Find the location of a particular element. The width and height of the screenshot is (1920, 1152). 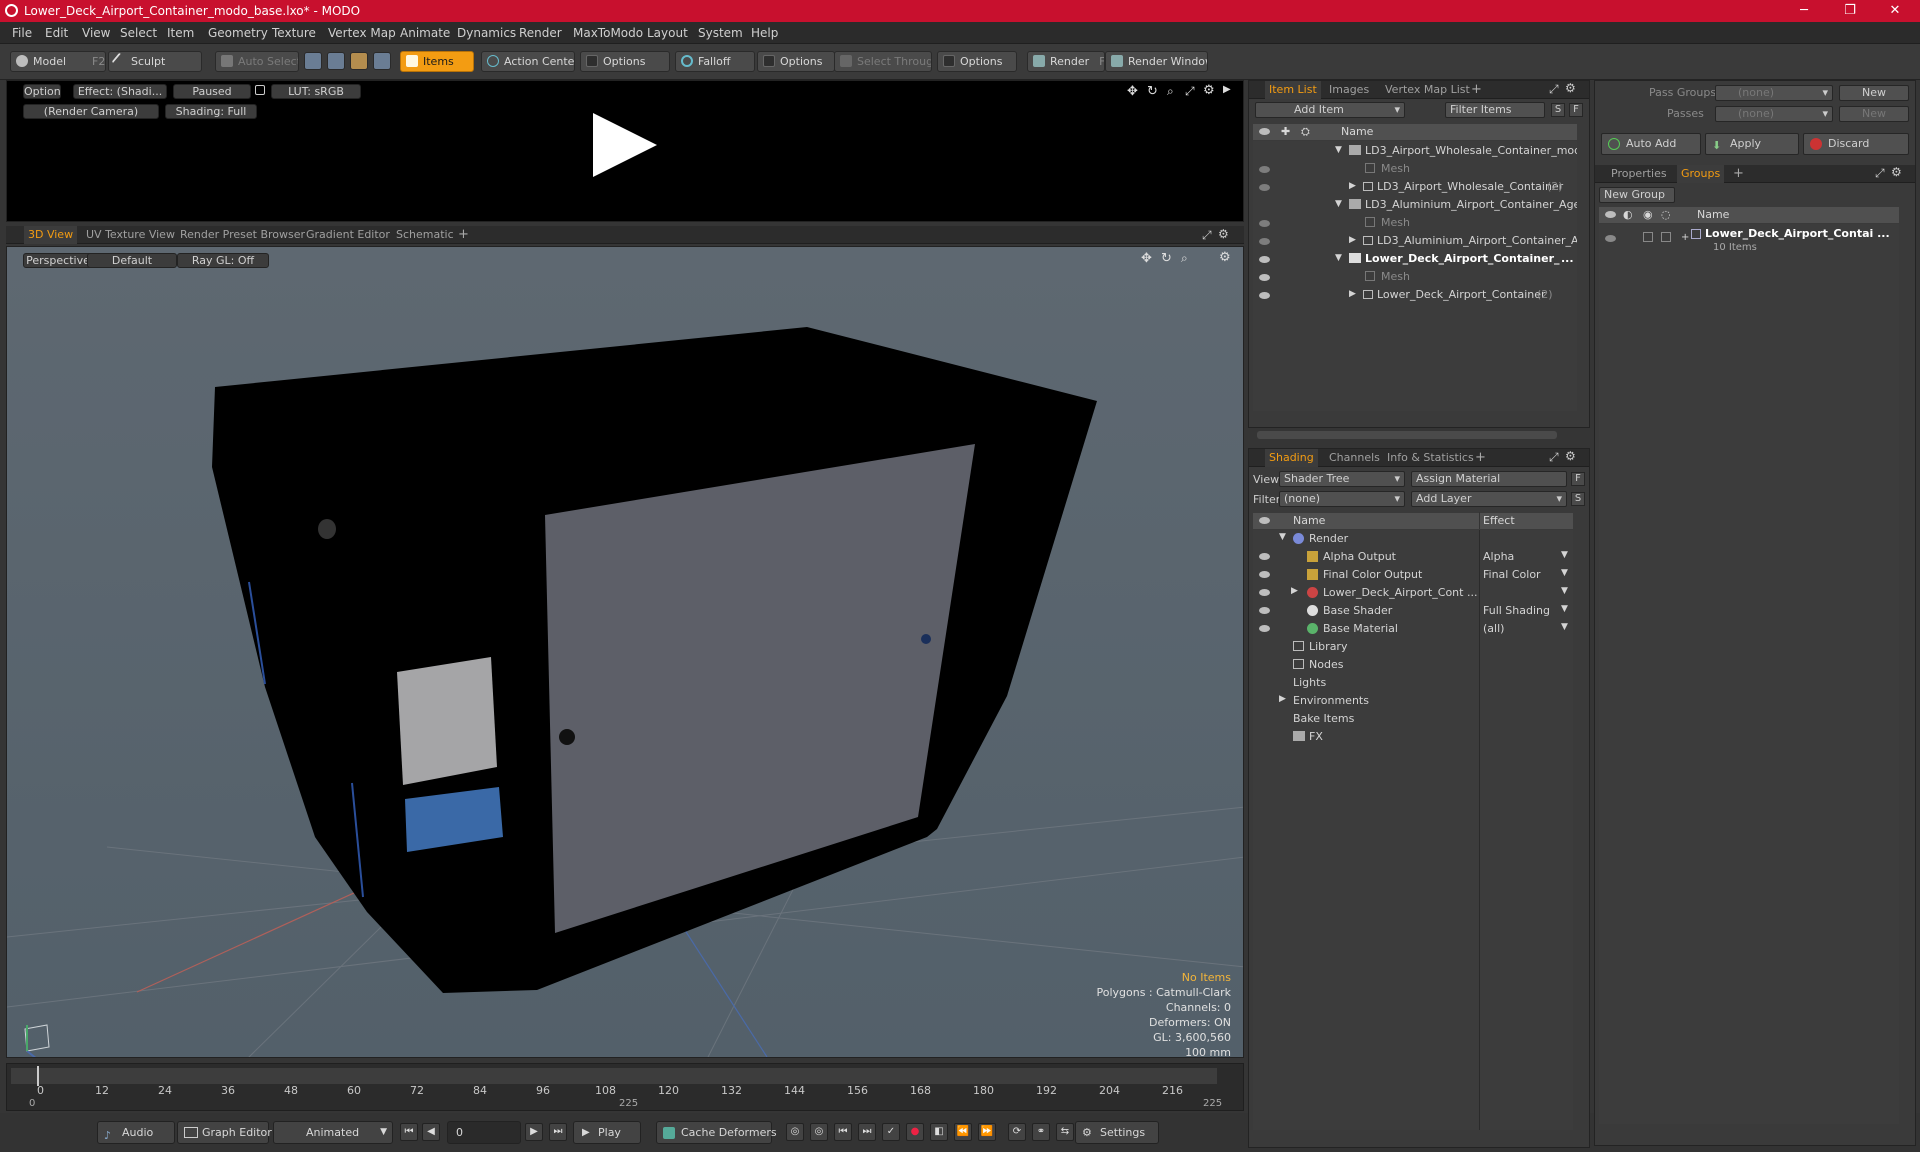

menu-layout: Layout is located at coordinates (667, 33).